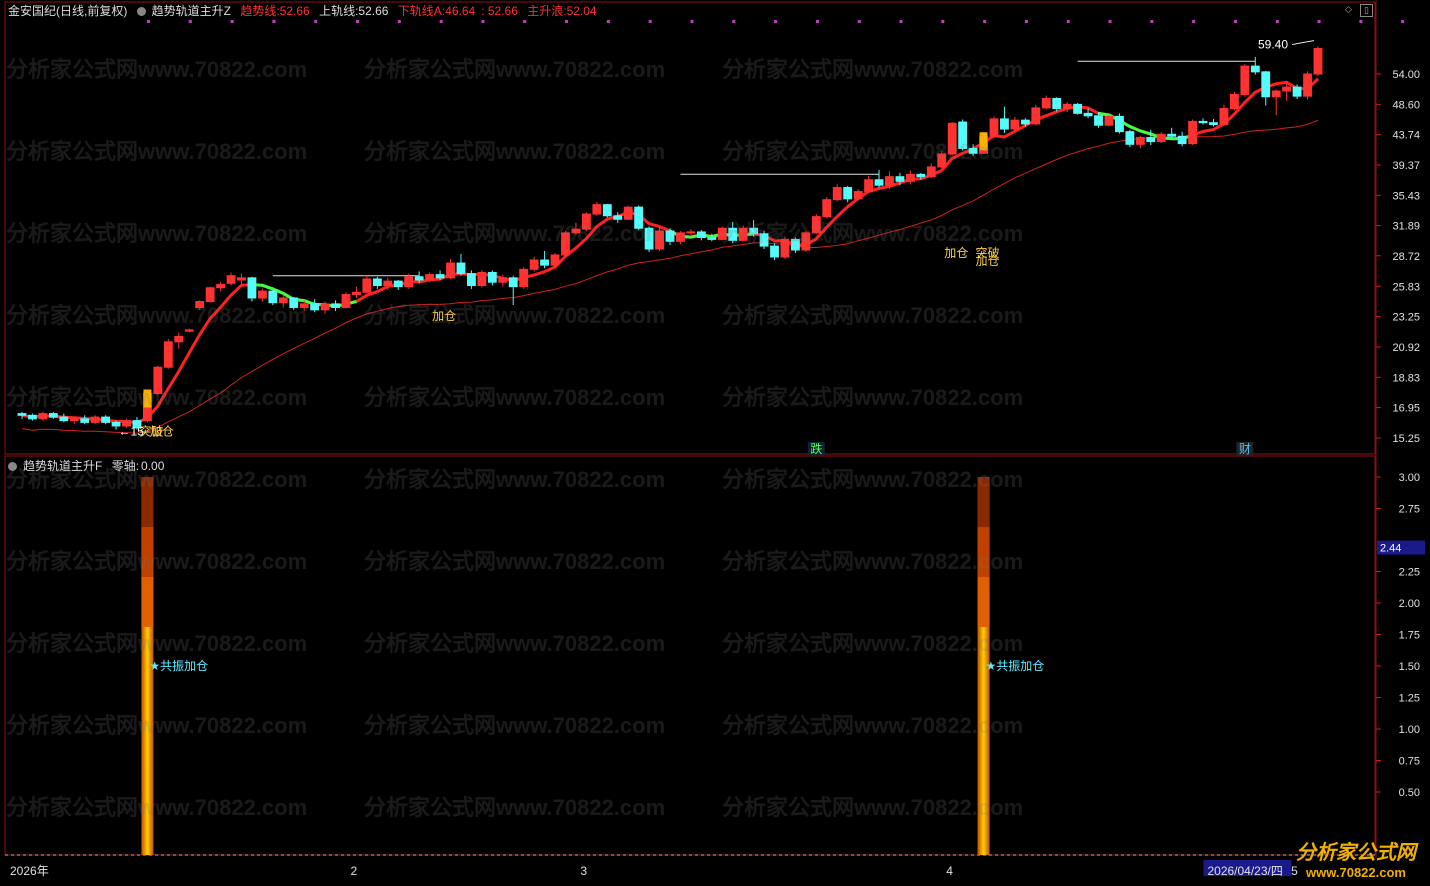 Image resolution: width=1430 pixels, height=886 pixels. Describe the element at coordinates (191, 11) in the screenshot. I see `main-indicator-name: 趋势轨道主升Z` at that location.